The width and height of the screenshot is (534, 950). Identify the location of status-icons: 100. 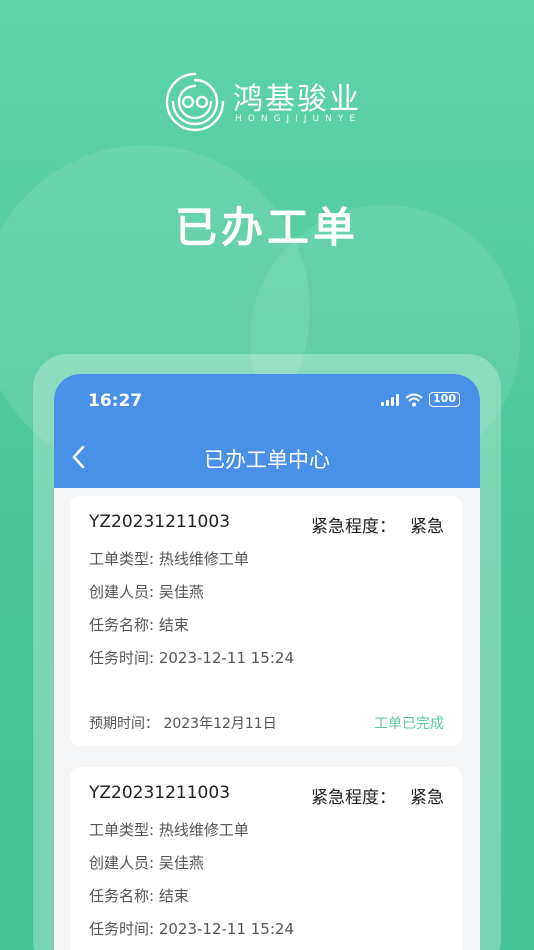
(420, 399).